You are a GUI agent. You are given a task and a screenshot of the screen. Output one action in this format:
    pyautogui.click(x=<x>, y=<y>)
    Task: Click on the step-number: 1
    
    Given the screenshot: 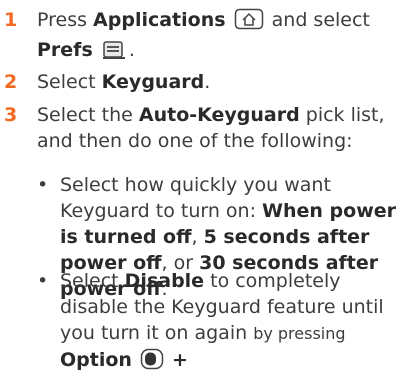 What is the action you would take?
    pyautogui.click(x=11, y=20)
    